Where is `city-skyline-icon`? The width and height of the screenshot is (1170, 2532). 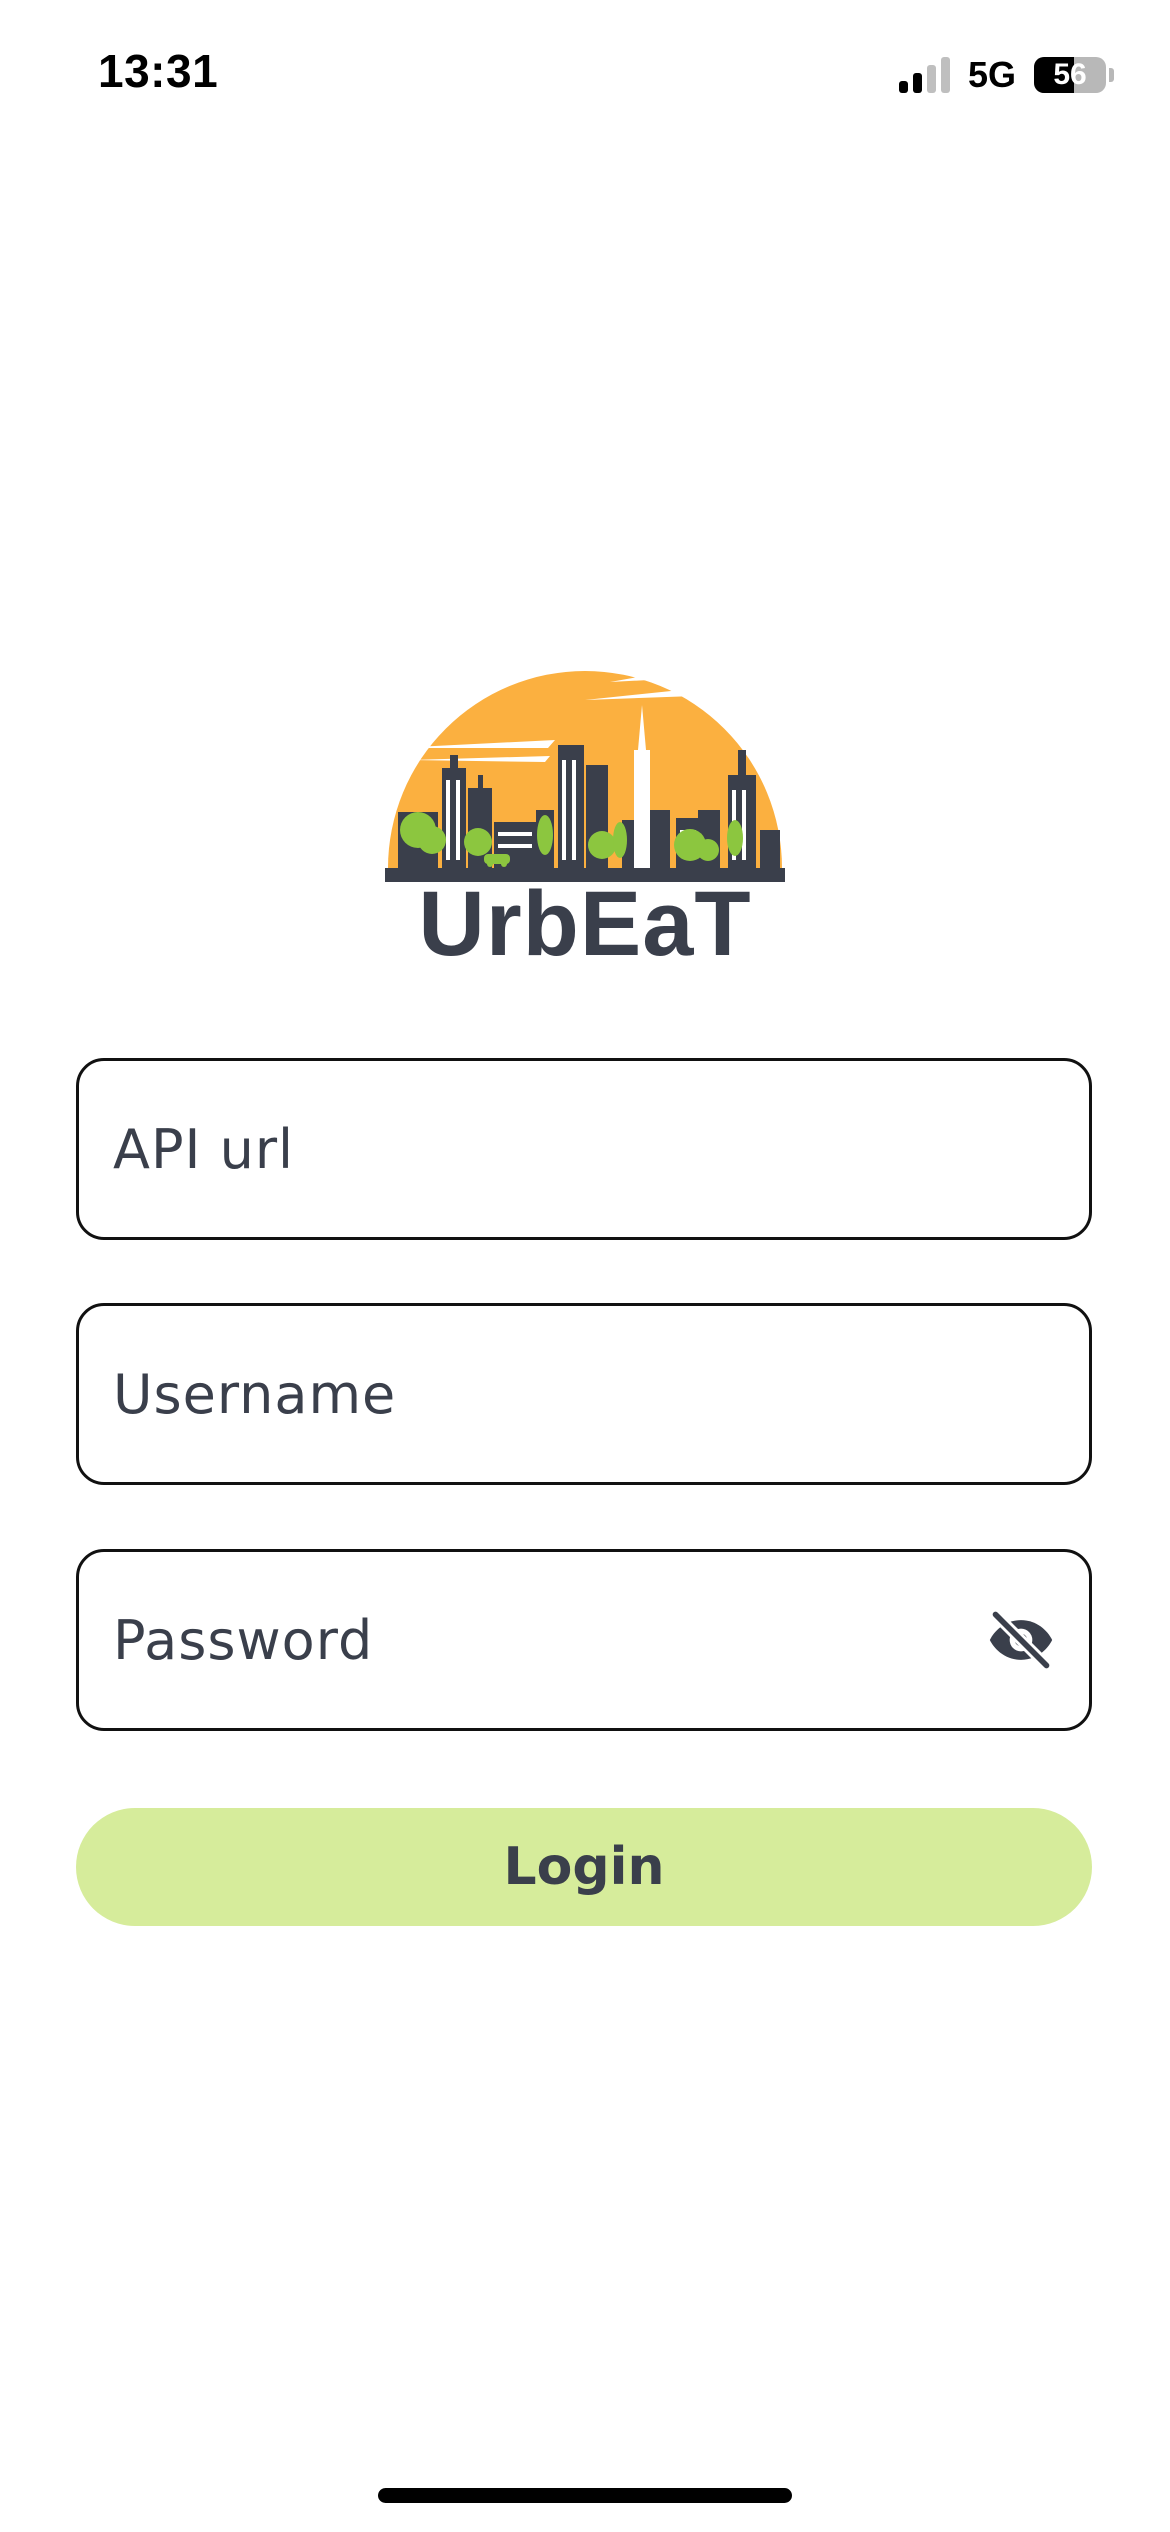
city-skyline-icon is located at coordinates (585, 773).